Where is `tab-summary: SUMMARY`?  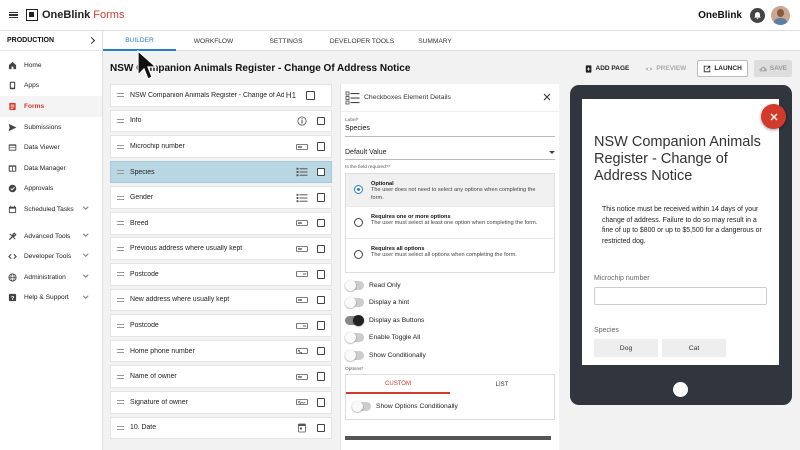 tab-summary: SUMMARY is located at coordinates (435, 41).